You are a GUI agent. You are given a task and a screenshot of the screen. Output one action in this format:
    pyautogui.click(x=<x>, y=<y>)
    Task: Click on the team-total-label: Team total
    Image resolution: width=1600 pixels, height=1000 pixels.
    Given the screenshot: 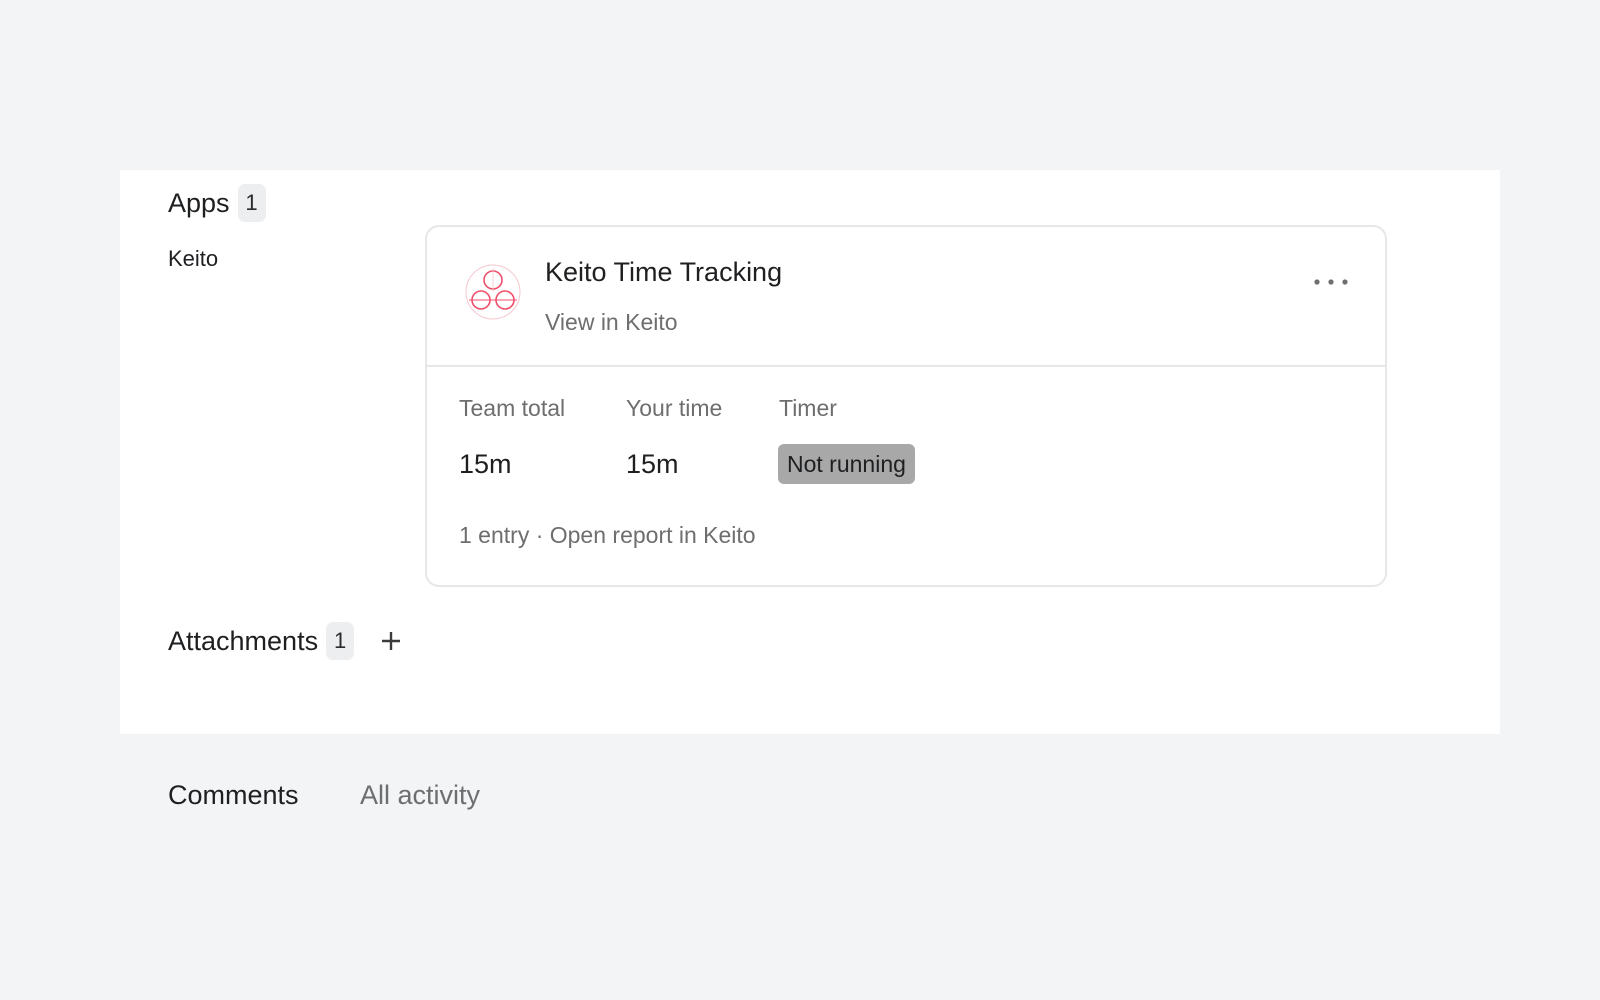 What is the action you would take?
    pyautogui.click(x=512, y=408)
    